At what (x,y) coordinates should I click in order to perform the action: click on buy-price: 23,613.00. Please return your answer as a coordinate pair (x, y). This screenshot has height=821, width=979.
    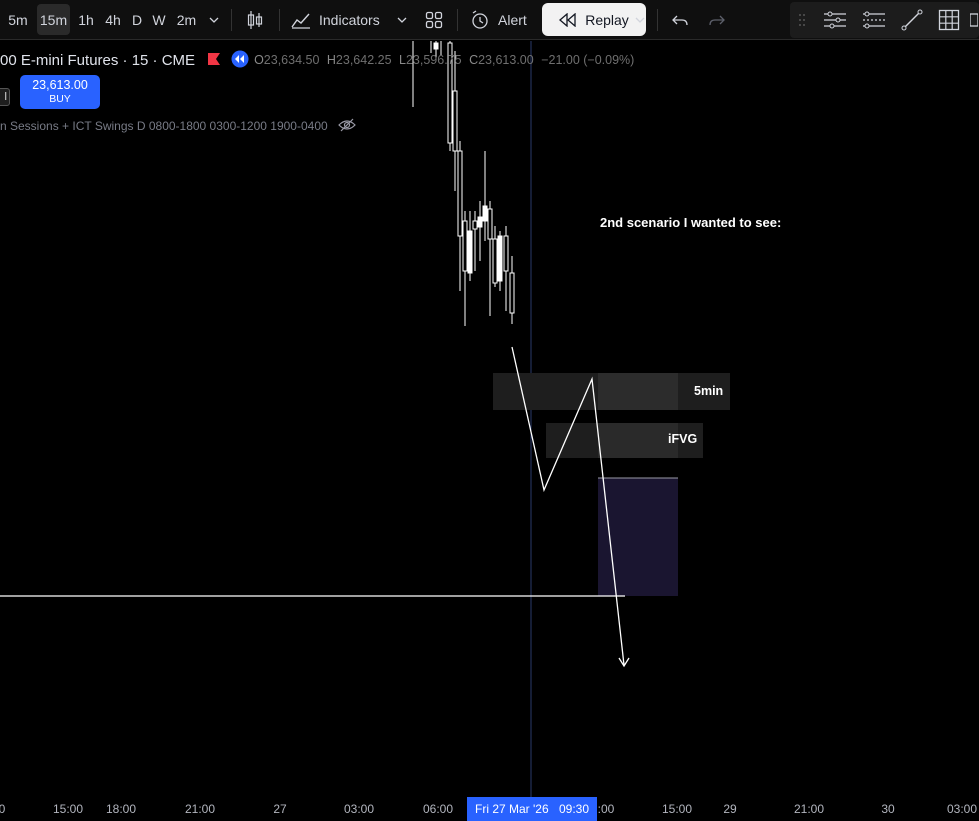
    Looking at the image, I should click on (60, 85).